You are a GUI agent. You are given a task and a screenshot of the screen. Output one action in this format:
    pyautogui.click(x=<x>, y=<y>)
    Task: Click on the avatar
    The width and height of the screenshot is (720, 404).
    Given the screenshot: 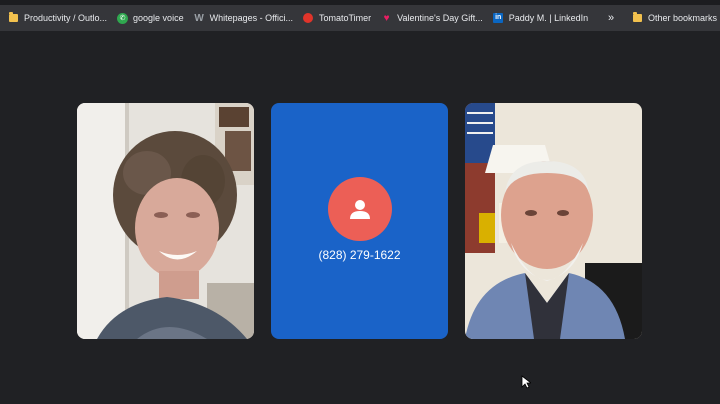 What is the action you would take?
    pyautogui.click(x=360, y=209)
    